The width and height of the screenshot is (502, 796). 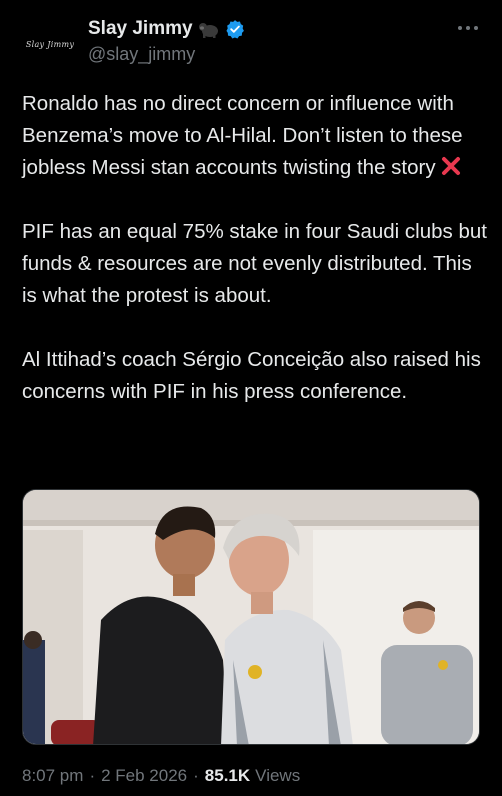 What do you see at coordinates (468, 28) in the screenshot?
I see `more-options-icon` at bounding box center [468, 28].